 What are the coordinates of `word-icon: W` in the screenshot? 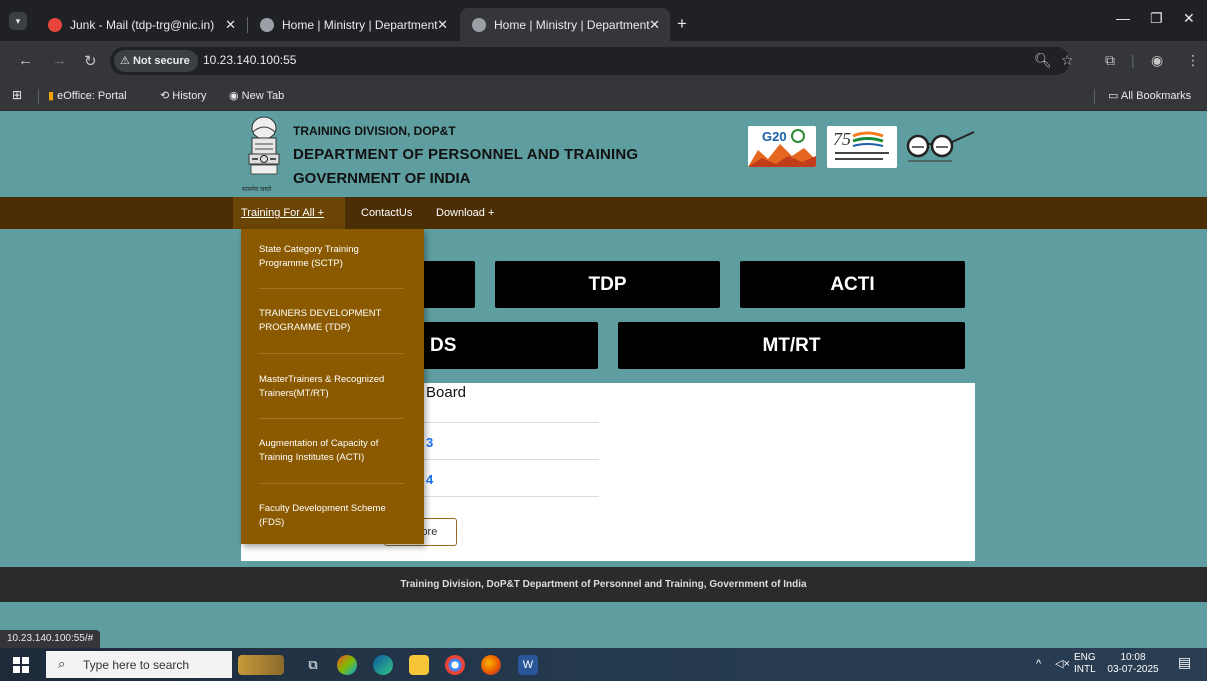 It's located at (528, 665).